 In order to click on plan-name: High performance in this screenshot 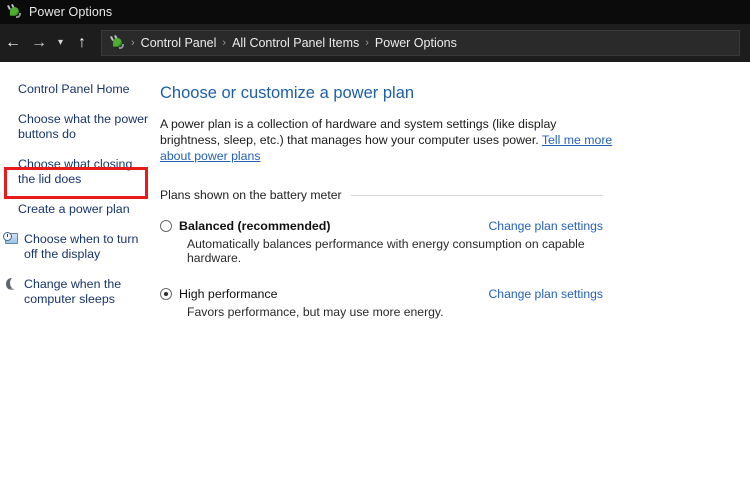, I will do `click(228, 294)`.